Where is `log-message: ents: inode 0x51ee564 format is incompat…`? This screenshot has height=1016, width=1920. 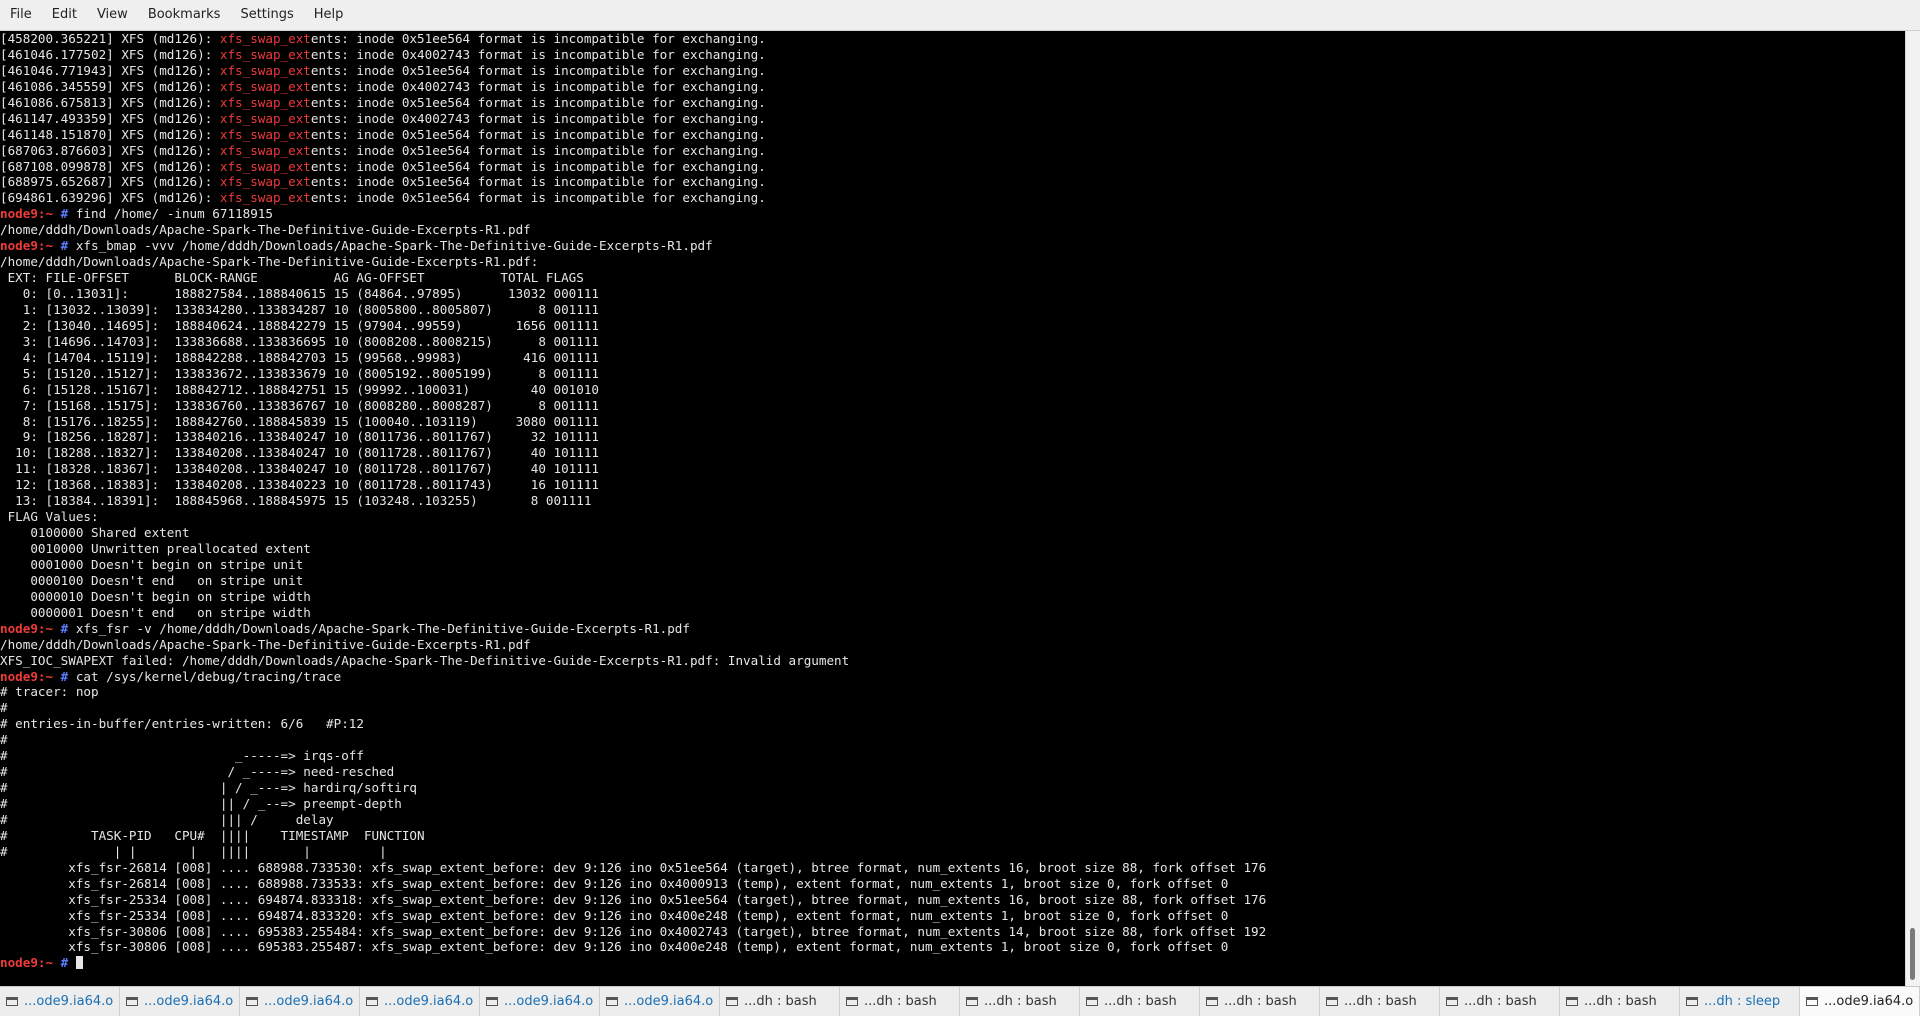 log-message: ents: inode 0x51ee564 format is incompat… is located at coordinates (538, 182).